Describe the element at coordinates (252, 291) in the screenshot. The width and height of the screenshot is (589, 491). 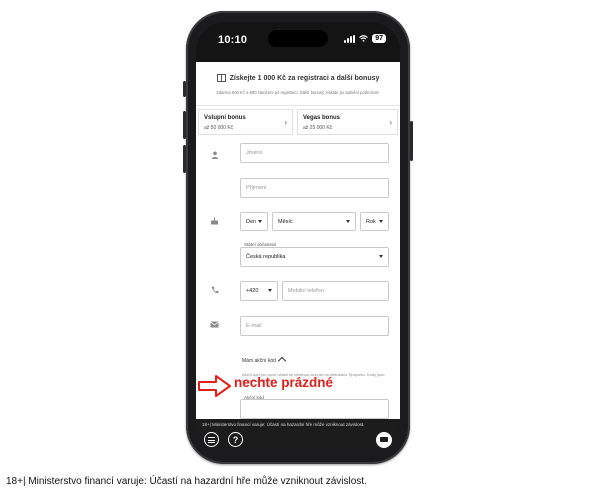
I see `phone-prefix: +420` at that location.